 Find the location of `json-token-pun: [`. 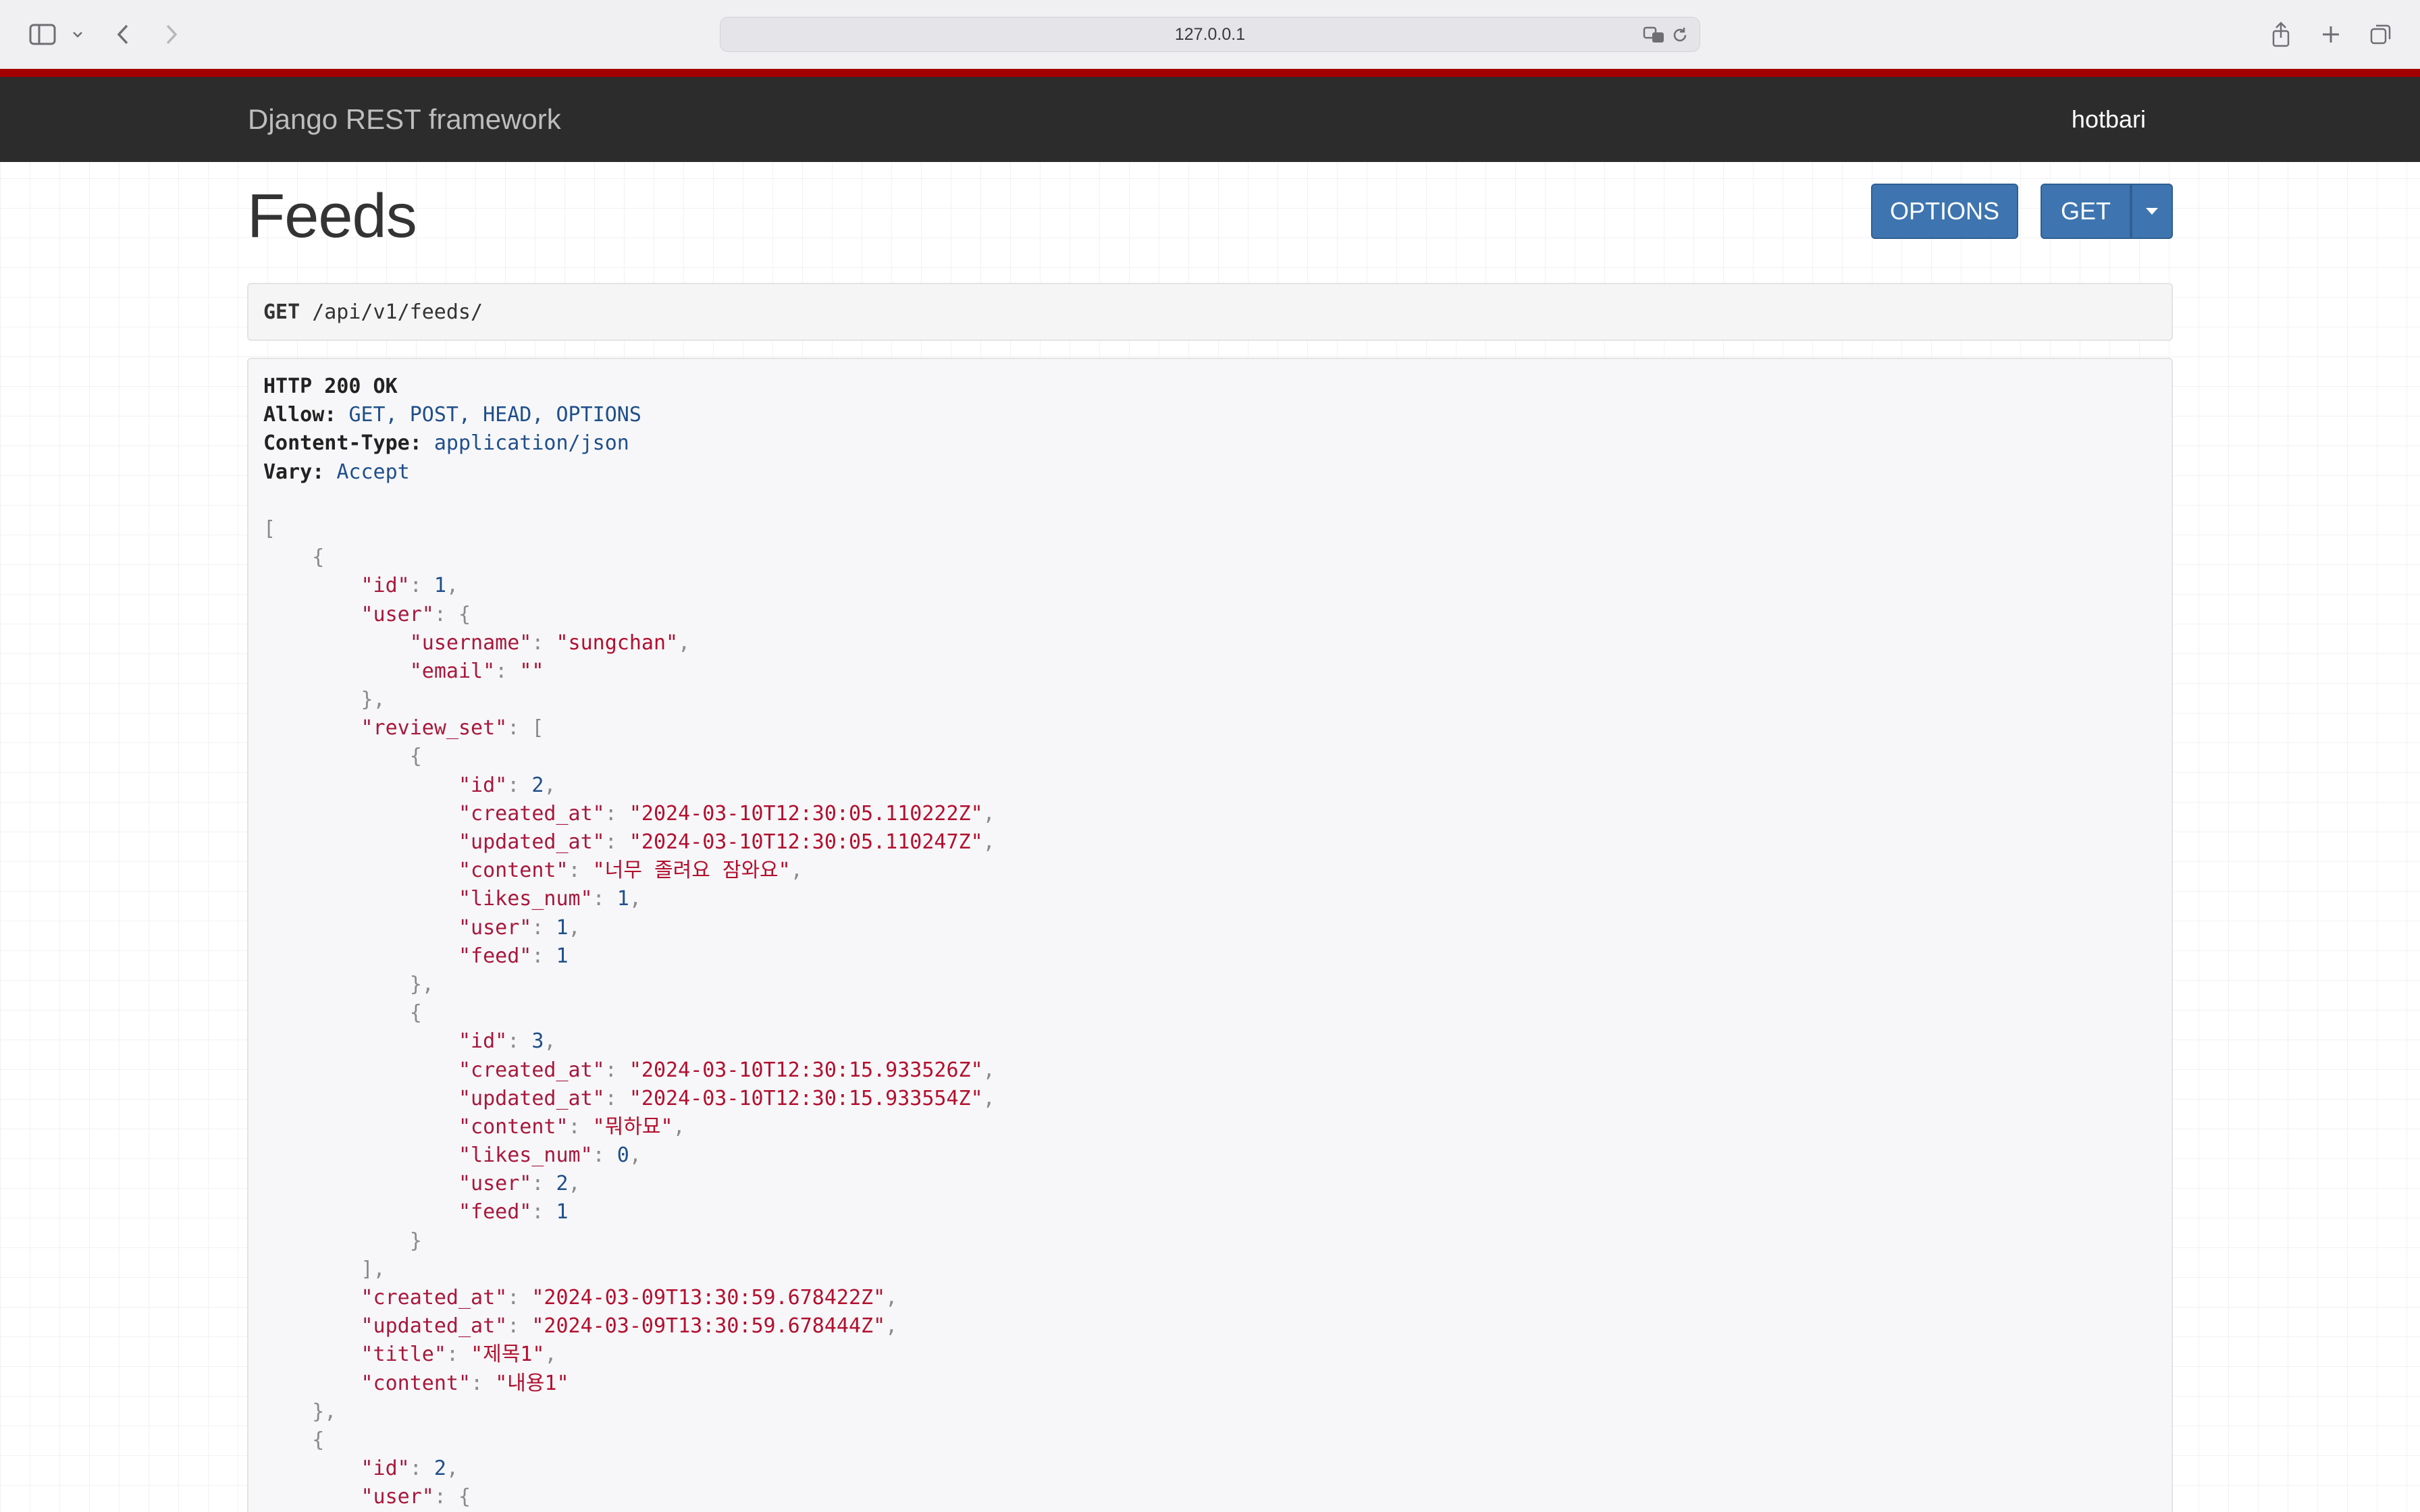

json-token-pun: [ is located at coordinates (269, 528).